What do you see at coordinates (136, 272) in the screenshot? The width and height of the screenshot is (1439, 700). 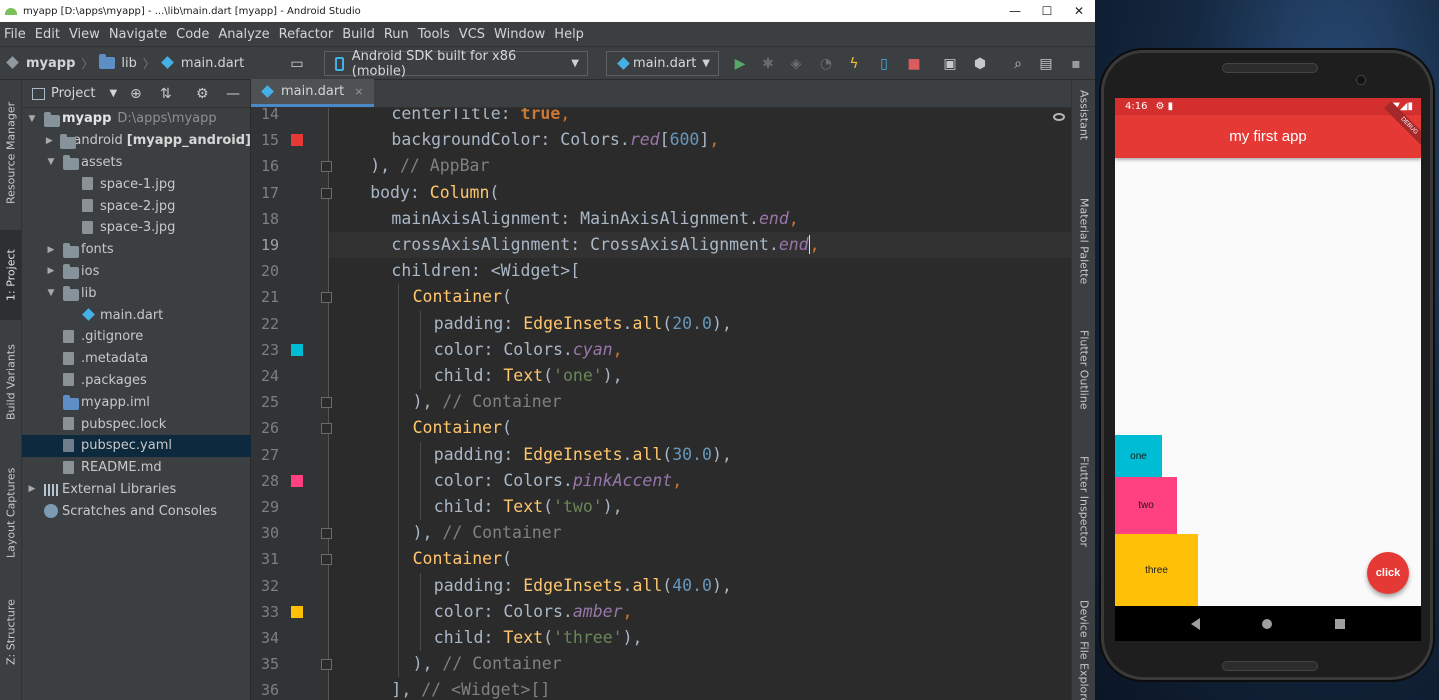 I see `tree-item: ▶ ios` at bounding box center [136, 272].